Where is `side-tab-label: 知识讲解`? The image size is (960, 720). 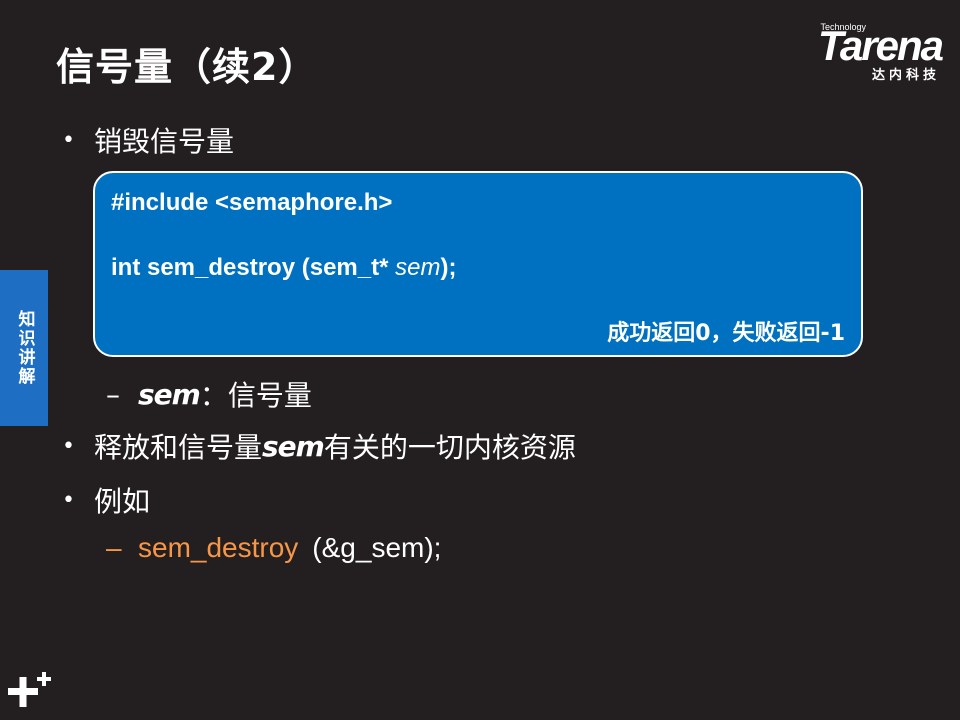
side-tab-label: 知识讲解 is located at coordinates (24, 348).